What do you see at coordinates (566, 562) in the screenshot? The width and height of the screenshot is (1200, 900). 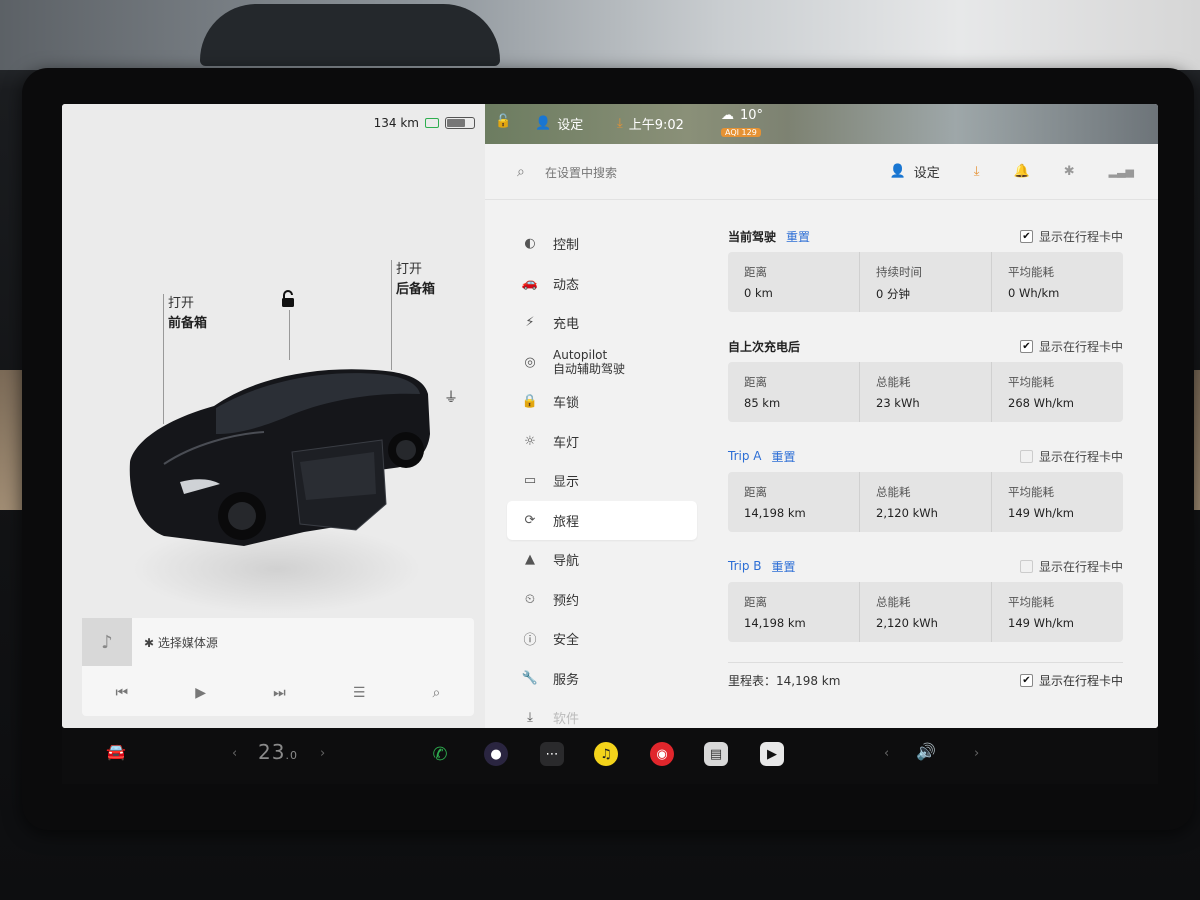 I see `menu-item-label: 导航` at bounding box center [566, 562].